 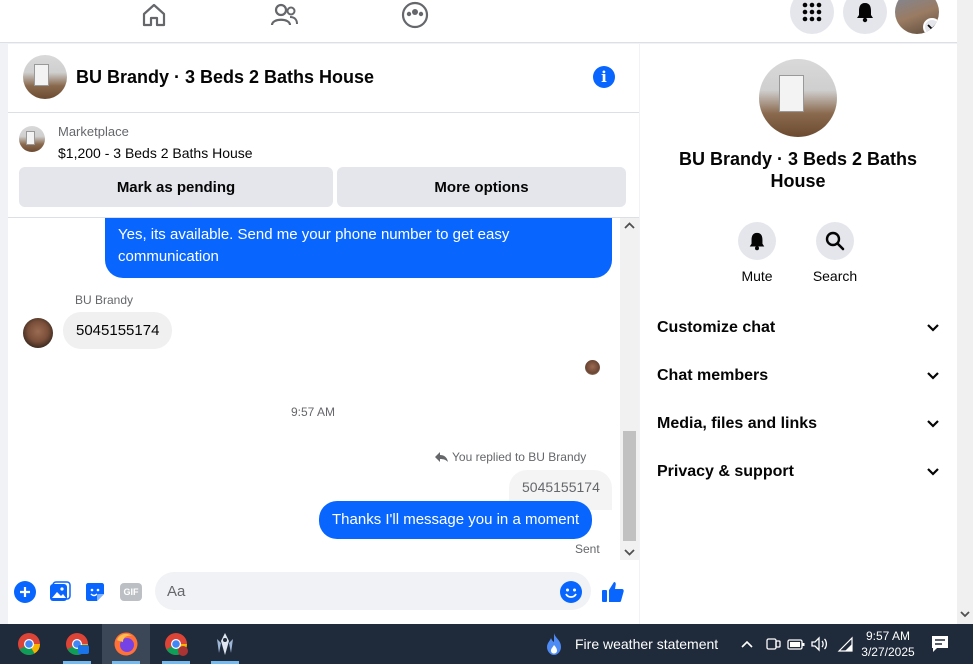 I want to click on weather-label: Fire weather statement, so click(x=646, y=644).